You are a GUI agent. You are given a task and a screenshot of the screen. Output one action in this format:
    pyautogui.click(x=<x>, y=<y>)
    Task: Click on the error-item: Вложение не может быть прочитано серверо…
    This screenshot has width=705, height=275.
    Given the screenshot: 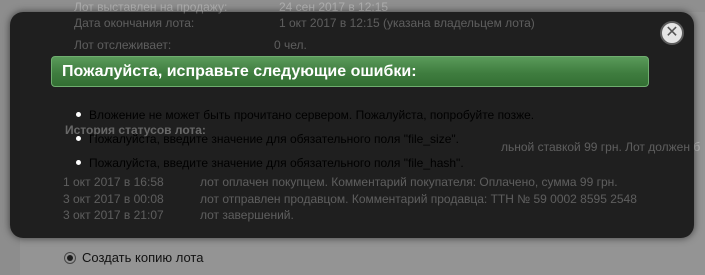 What is the action you would take?
    pyautogui.click(x=303, y=120)
    